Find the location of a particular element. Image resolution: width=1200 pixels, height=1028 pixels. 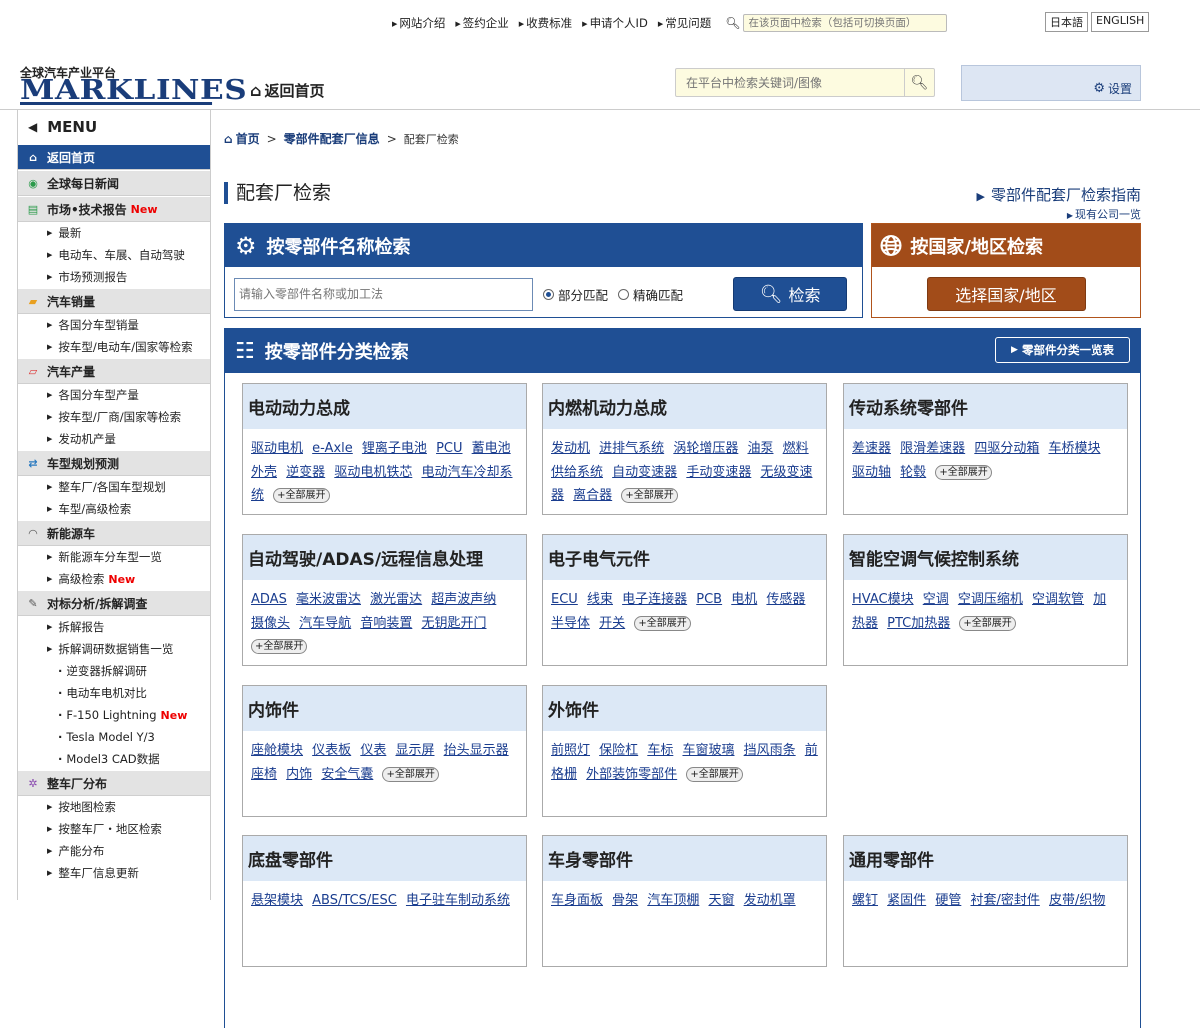

top-link-clients: 签约企业 is located at coordinates (482, 23).